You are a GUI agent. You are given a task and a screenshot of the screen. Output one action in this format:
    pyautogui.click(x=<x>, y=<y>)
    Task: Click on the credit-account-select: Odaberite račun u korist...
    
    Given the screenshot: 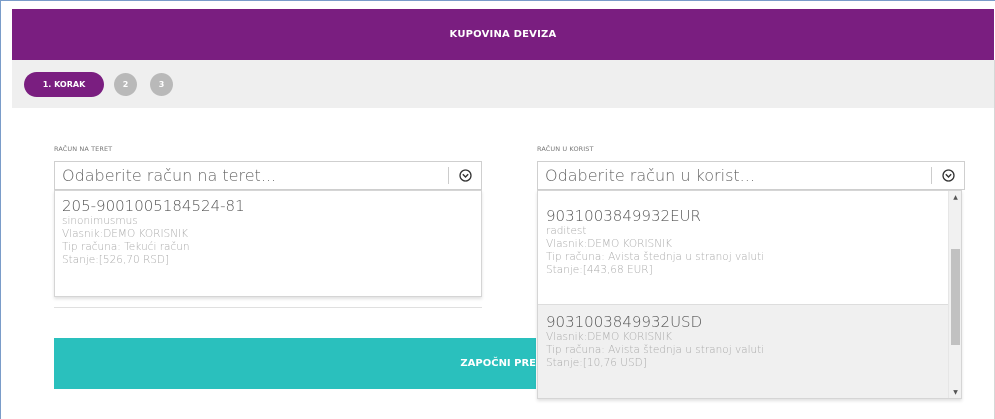 What is the action you would take?
    pyautogui.click(x=751, y=175)
    